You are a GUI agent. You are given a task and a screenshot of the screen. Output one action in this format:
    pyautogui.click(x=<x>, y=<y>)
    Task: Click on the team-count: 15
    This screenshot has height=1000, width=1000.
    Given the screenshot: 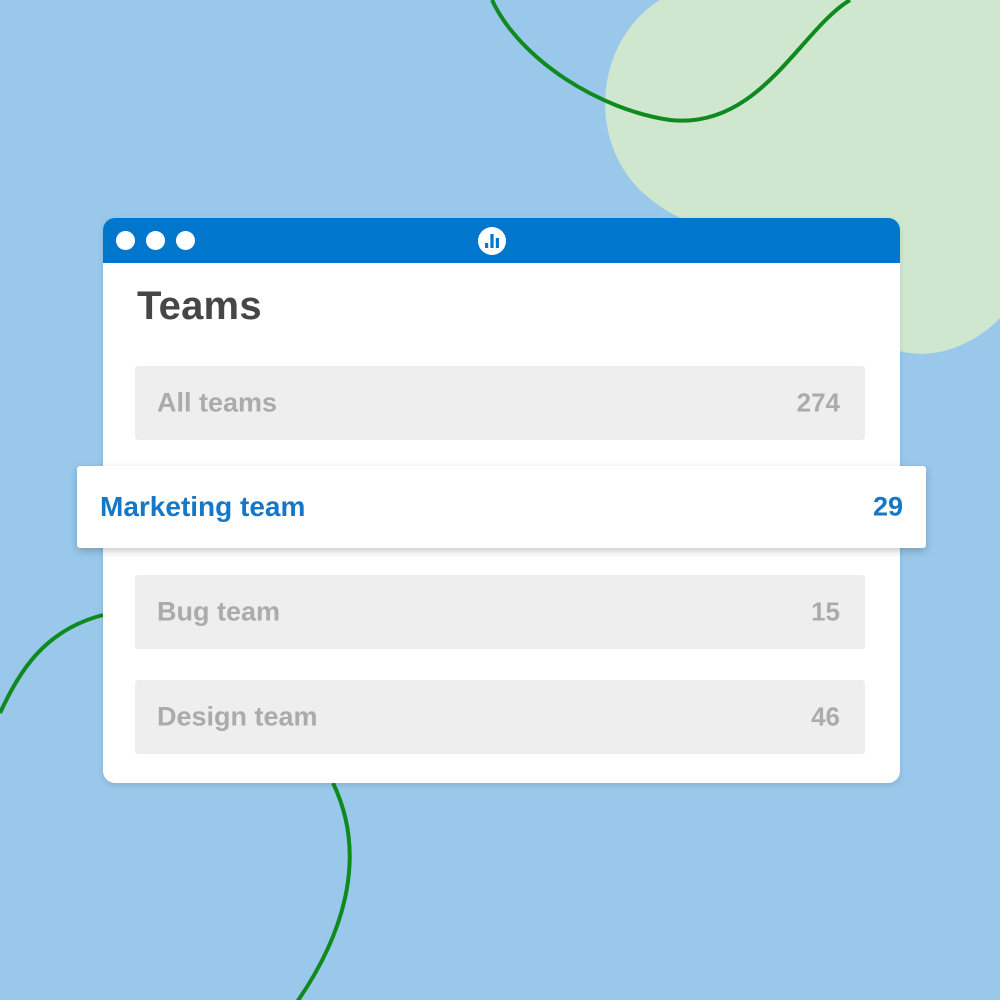 What is the action you would take?
    pyautogui.click(x=825, y=611)
    